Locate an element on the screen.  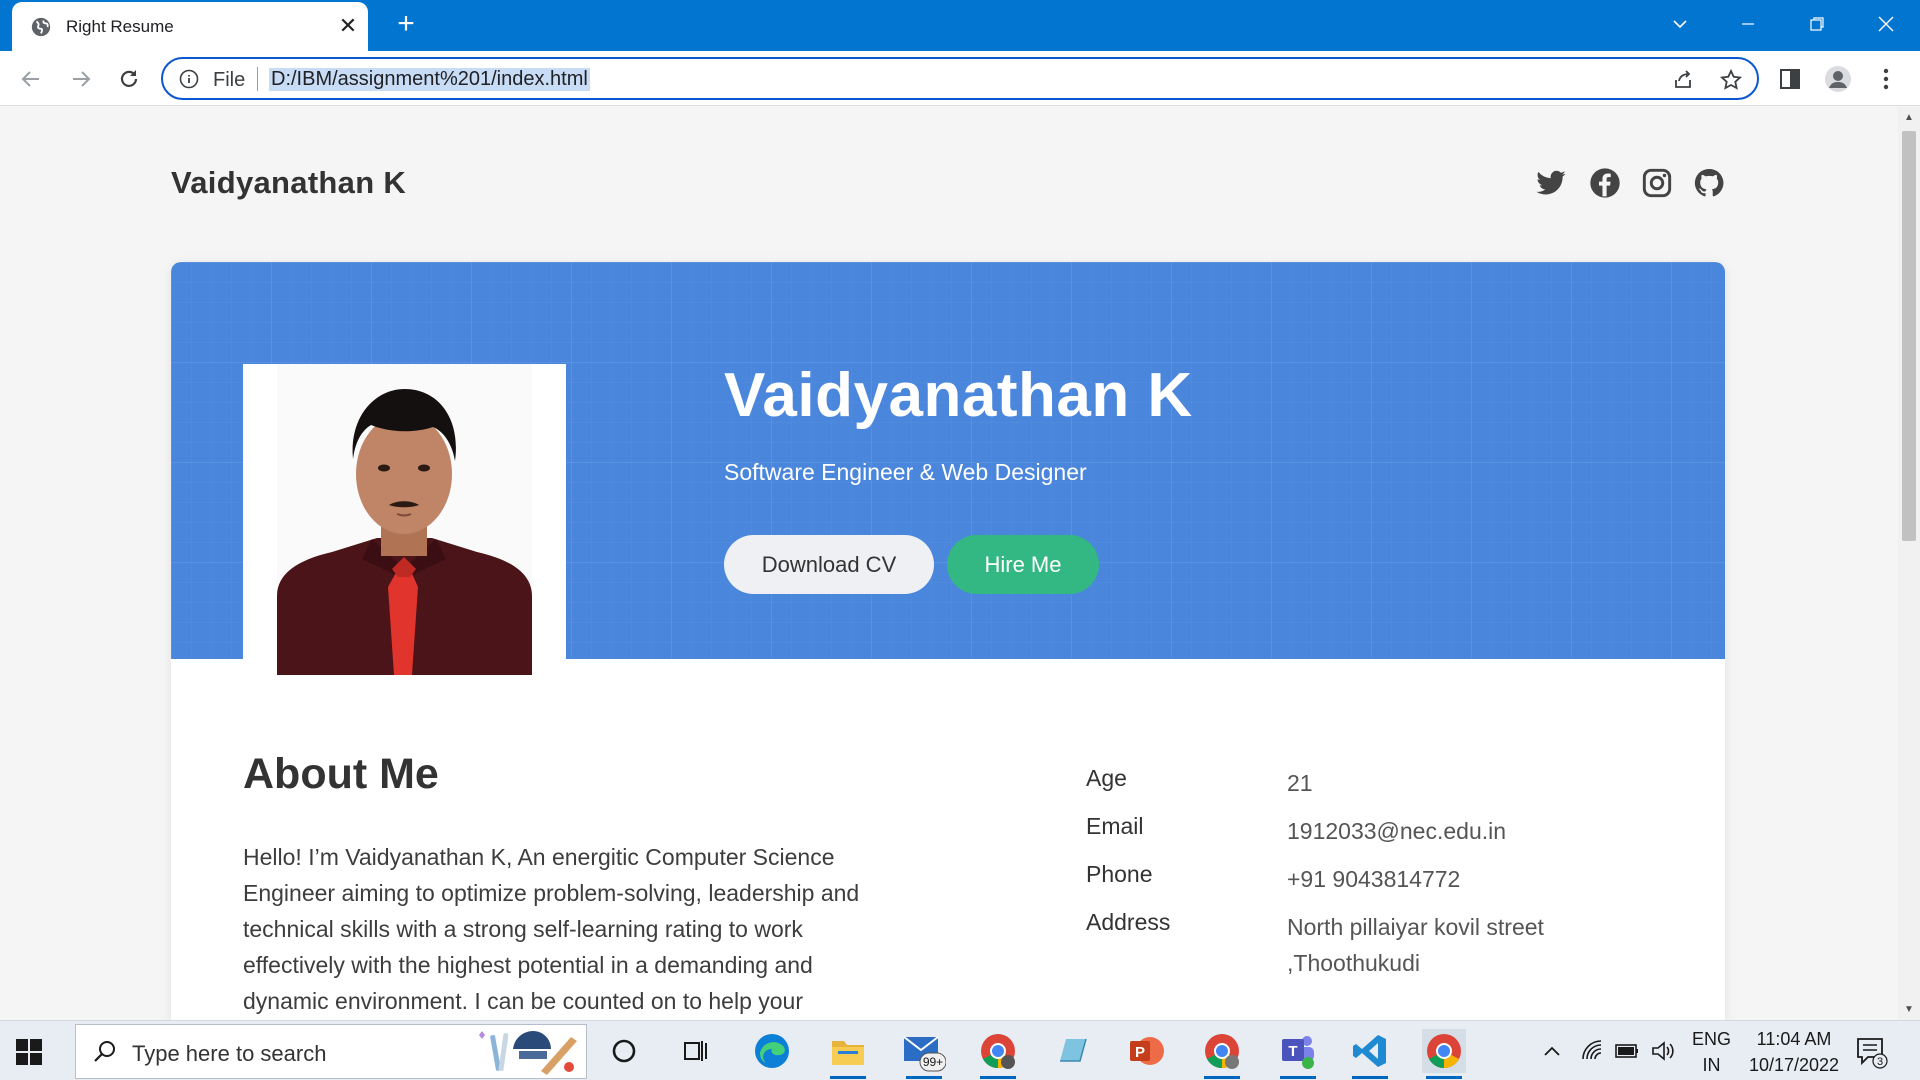
volume-icon is located at coordinates (1663, 1051).